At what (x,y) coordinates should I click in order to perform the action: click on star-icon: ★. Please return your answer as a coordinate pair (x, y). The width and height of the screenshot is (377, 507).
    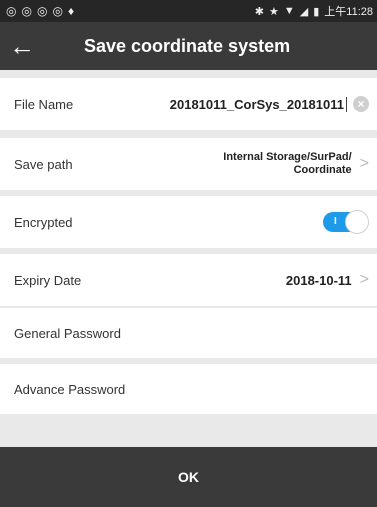
    Looking at the image, I should click on (273, 11).